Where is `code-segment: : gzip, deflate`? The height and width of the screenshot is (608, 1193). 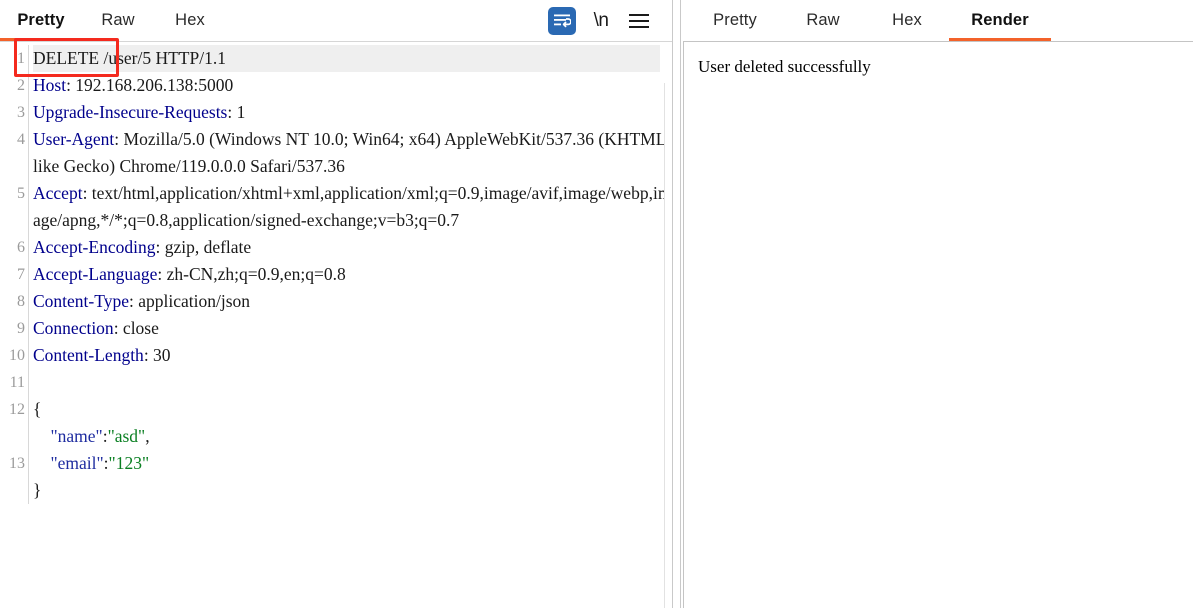 code-segment: : gzip, deflate is located at coordinates (203, 247).